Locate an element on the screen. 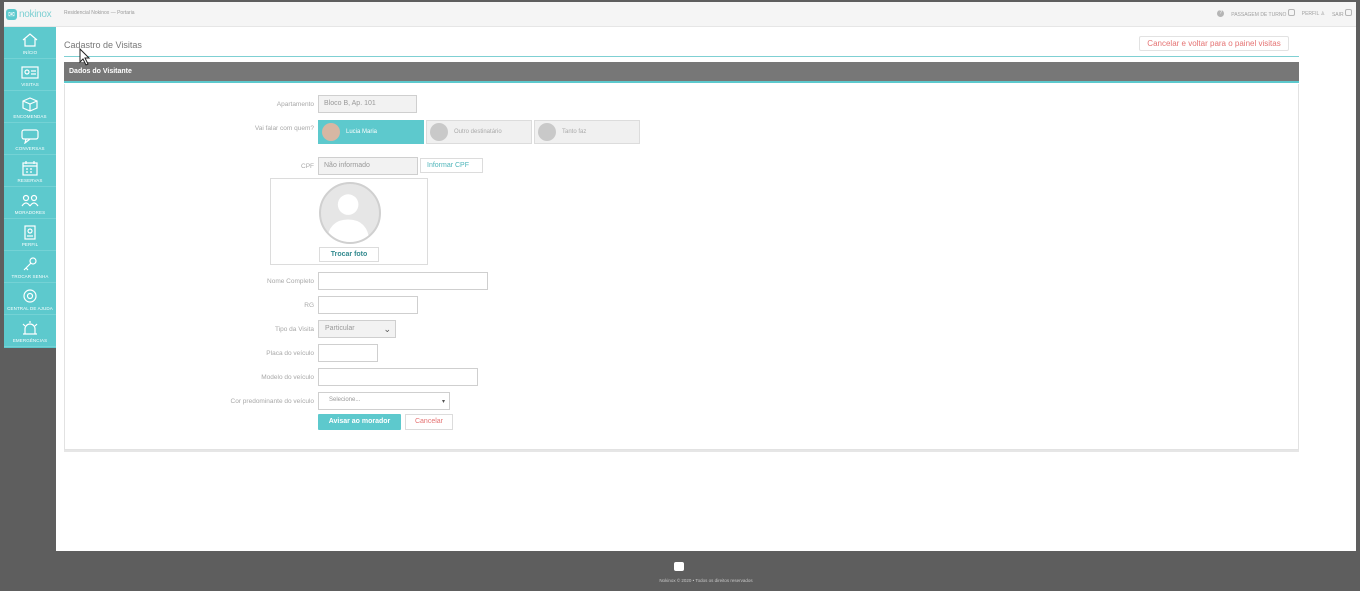 This screenshot has height=591, width=1360. handover-link: PASSAGEM DE TURNO is located at coordinates (1263, 13).